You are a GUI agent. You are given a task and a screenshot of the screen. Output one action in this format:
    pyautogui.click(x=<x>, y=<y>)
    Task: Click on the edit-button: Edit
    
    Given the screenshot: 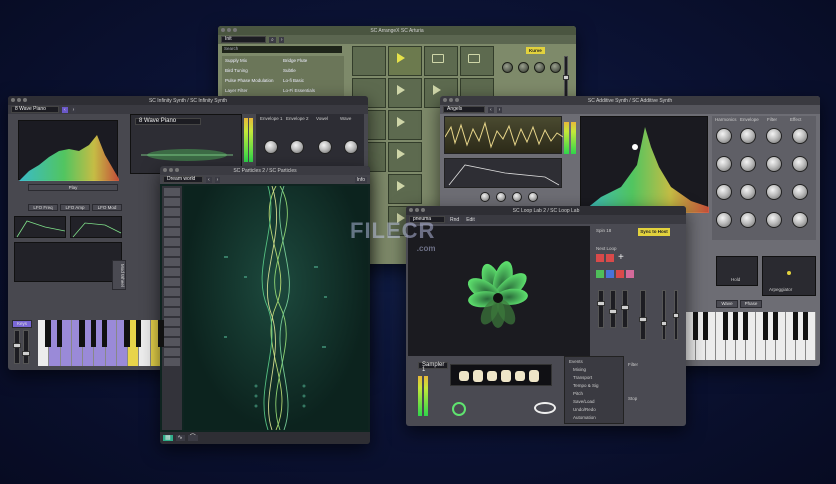 What is the action you would take?
    pyautogui.click(x=470, y=219)
    